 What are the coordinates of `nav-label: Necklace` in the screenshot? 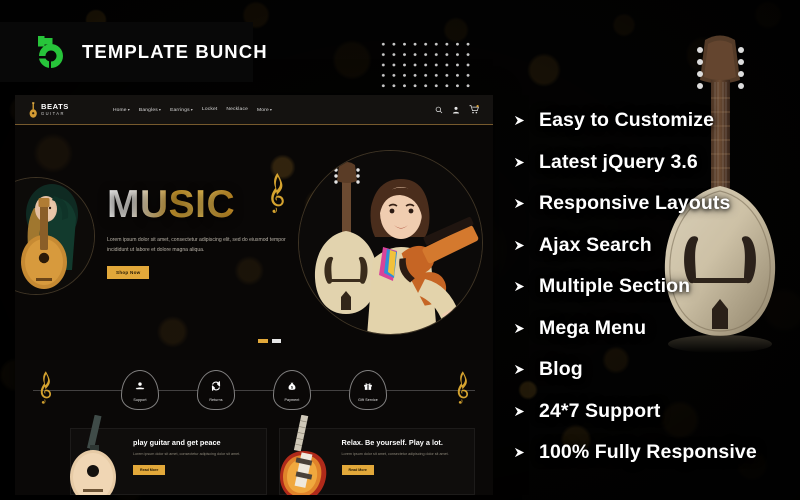 It's located at (237, 109).